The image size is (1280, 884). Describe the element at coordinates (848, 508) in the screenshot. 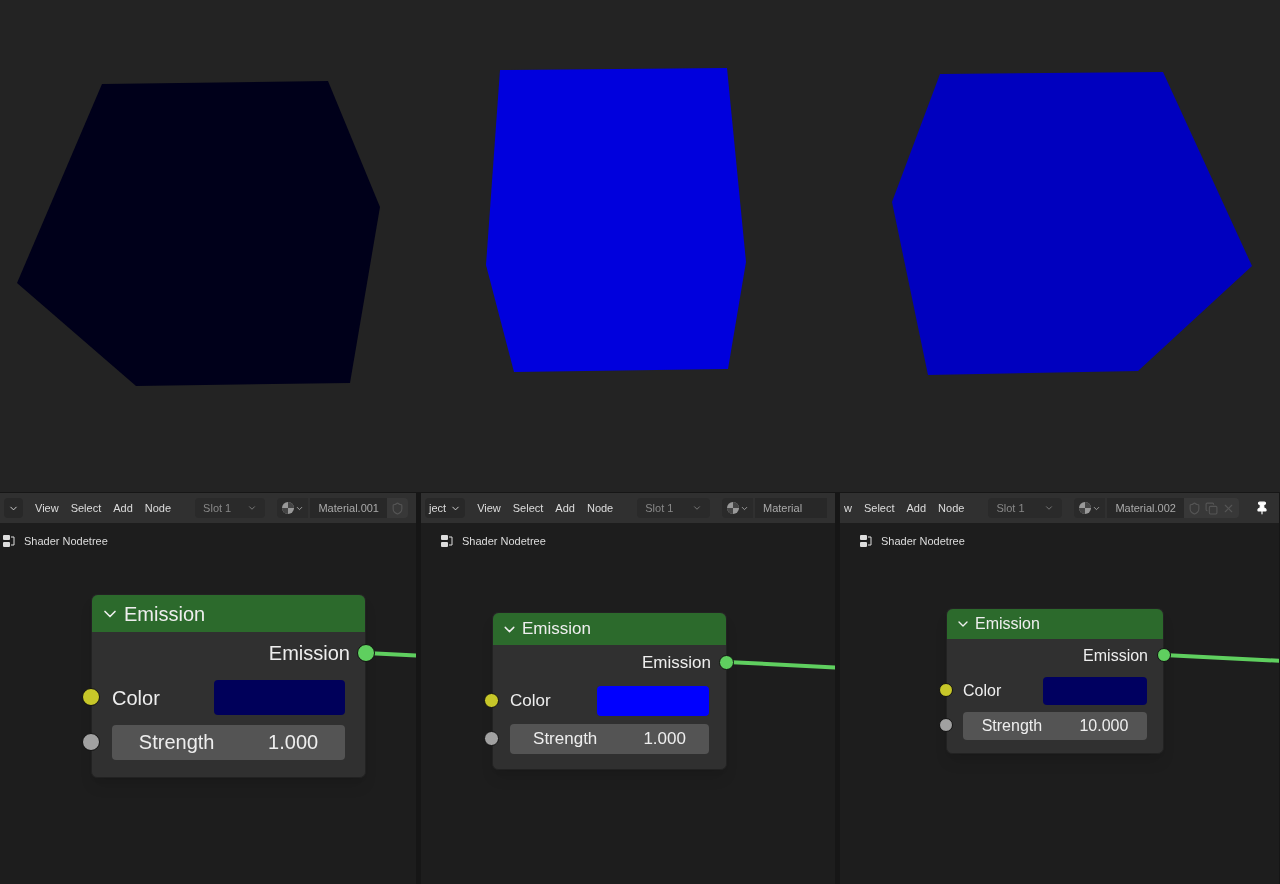

I see `menu-item: w` at that location.